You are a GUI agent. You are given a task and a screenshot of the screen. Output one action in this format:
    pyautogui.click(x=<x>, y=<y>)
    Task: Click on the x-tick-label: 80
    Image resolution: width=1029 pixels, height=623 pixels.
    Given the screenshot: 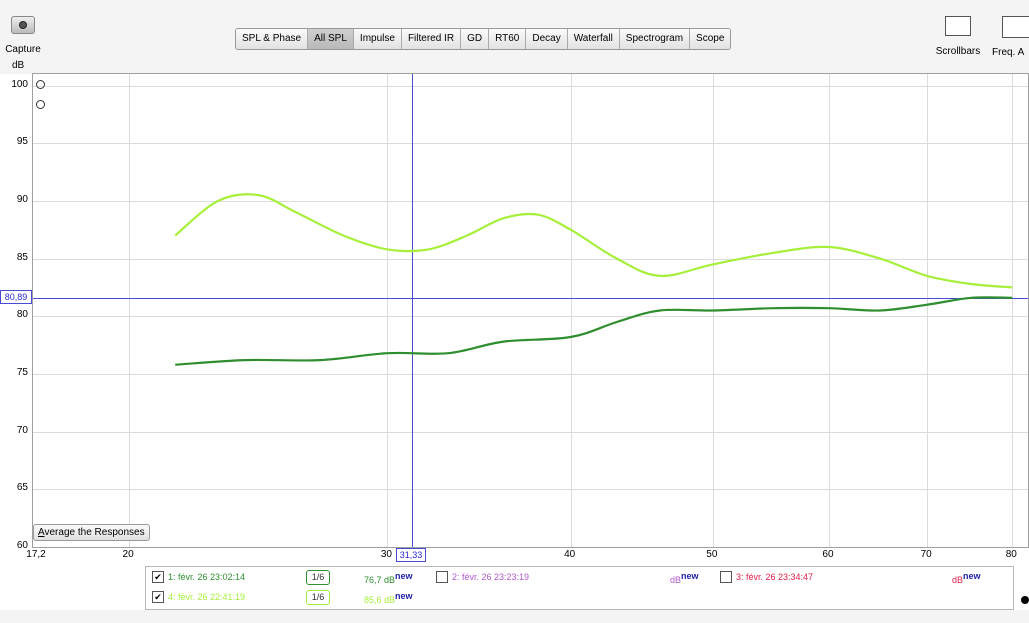 What is the action you would take?
    pyautogui.click(x=1011, y=554)
    